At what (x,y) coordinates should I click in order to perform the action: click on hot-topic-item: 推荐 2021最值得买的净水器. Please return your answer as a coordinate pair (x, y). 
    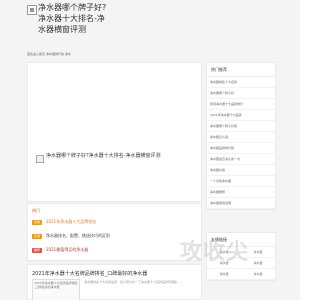
    Looking at the image, I should click on (114, 250).